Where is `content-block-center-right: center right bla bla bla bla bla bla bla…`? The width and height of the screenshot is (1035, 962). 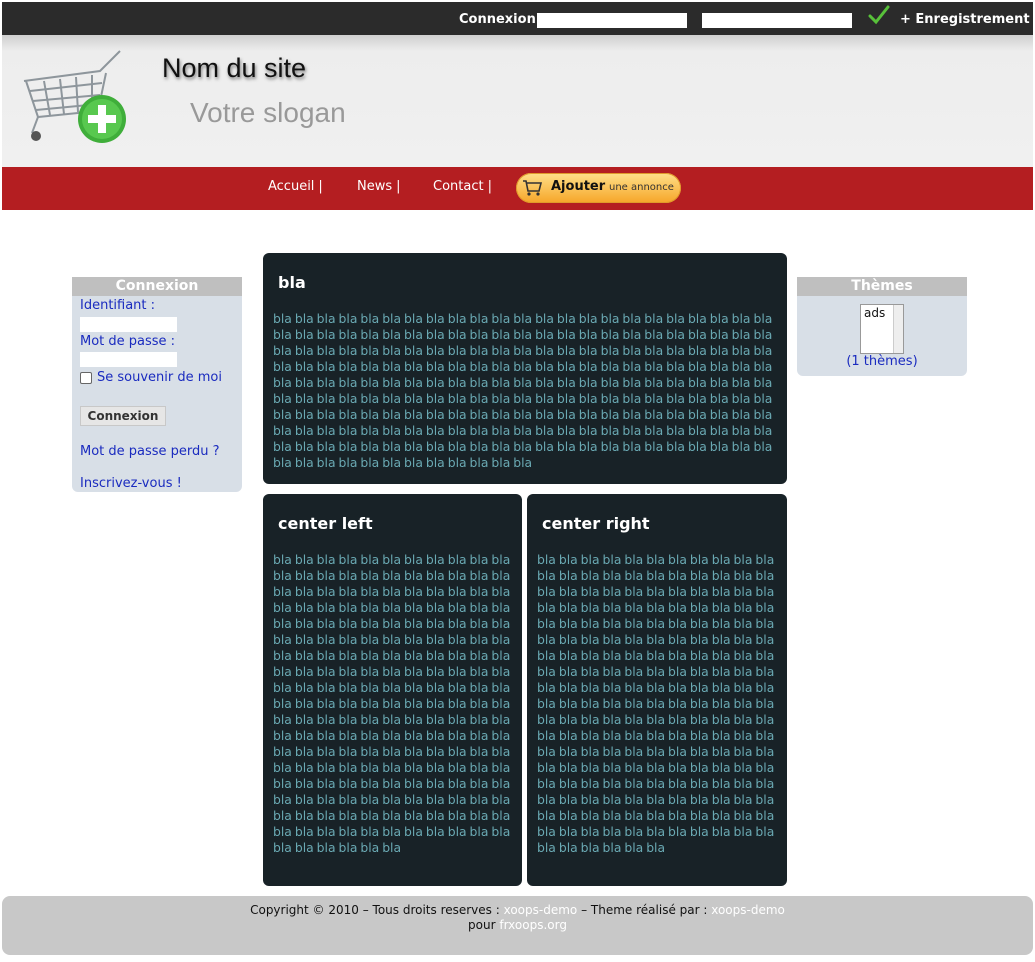
content-block-center-right: center right bla bla bla bla bla bla bla… is located at coordinates (657, 690).